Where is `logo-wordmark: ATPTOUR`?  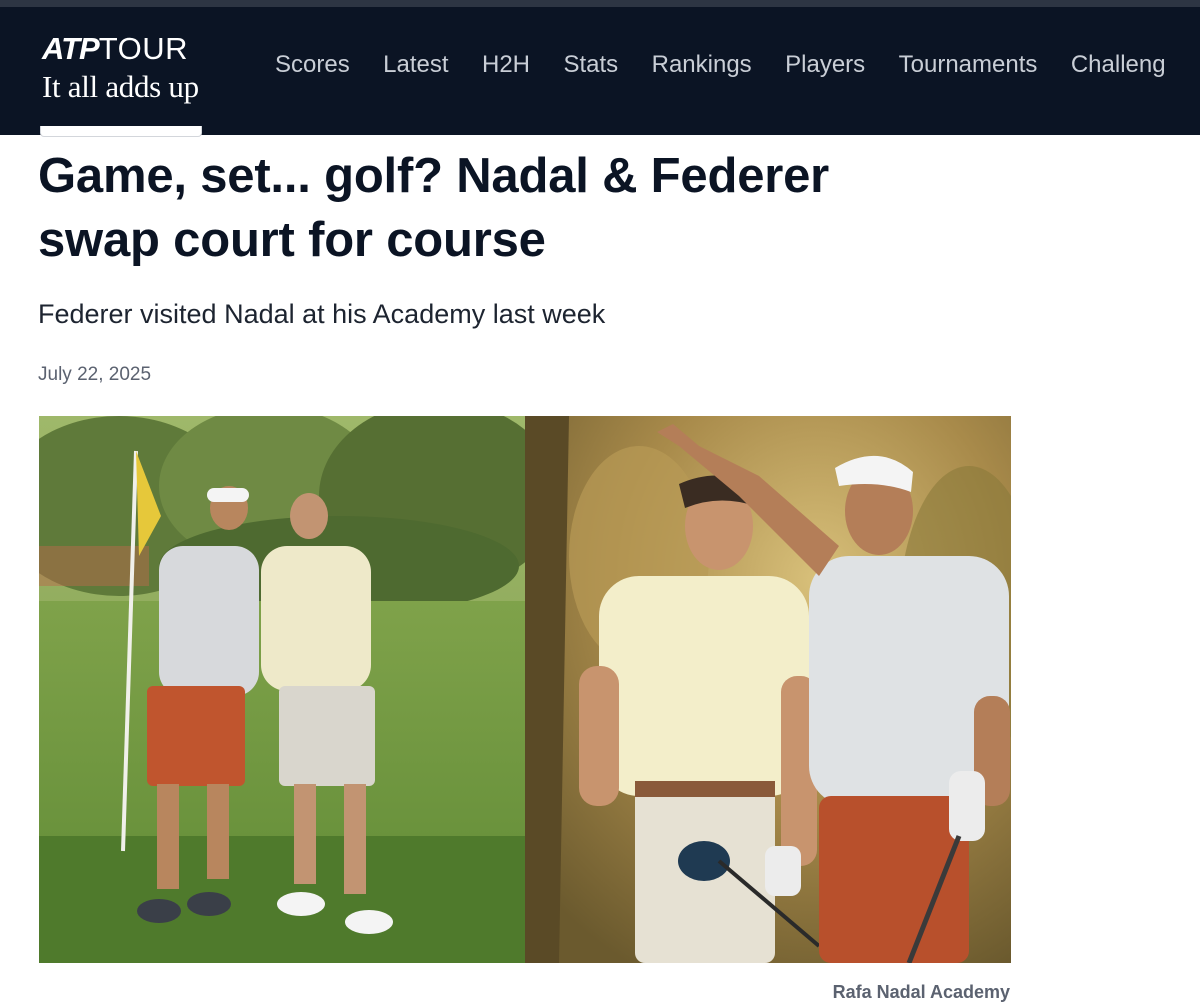
logo-wordmark: ATPTOUR is located at coordinates (115, 48).